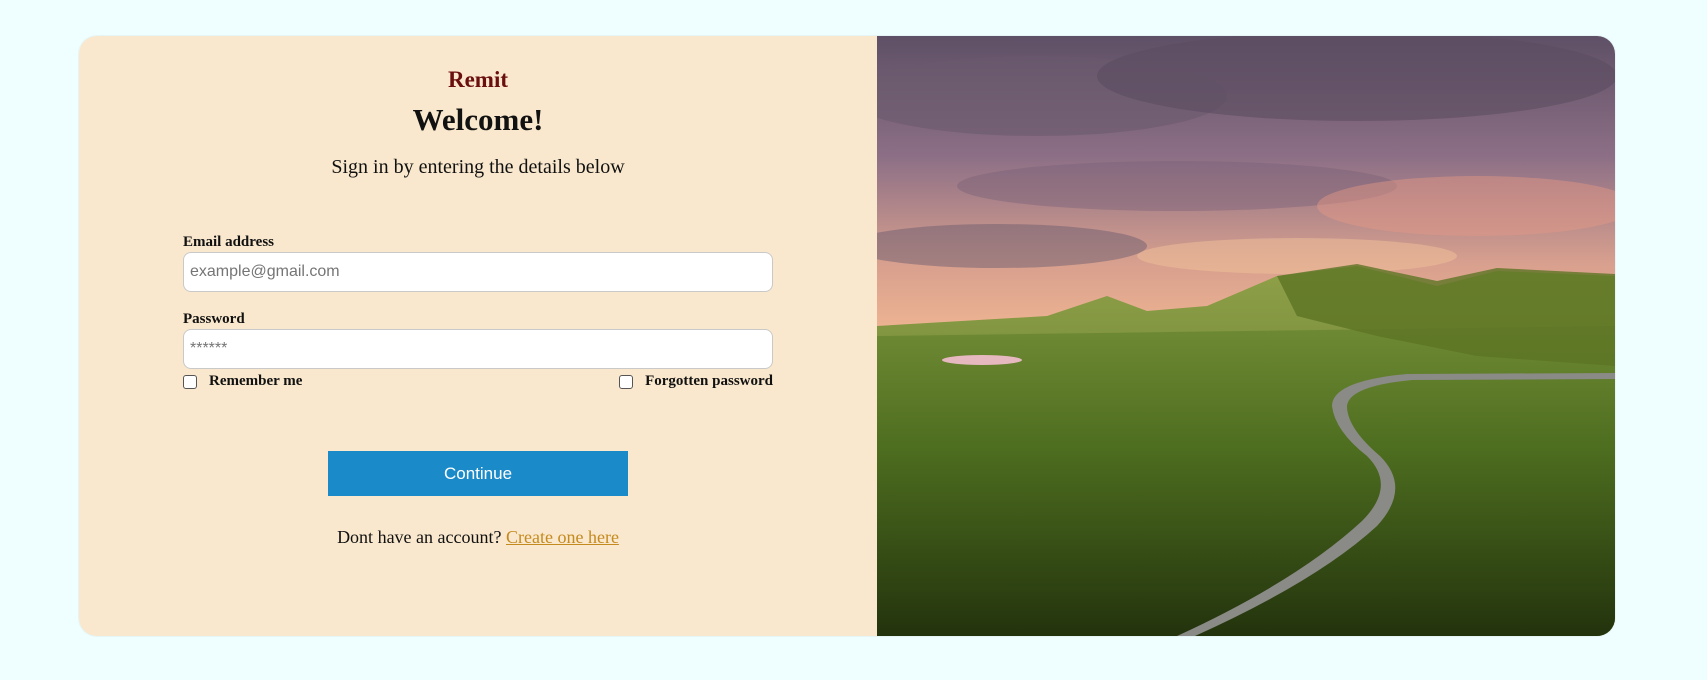  What do you see at coordinates (478, 349) in the screenshot?
I see `password-field` at bounding box center [478, 349].